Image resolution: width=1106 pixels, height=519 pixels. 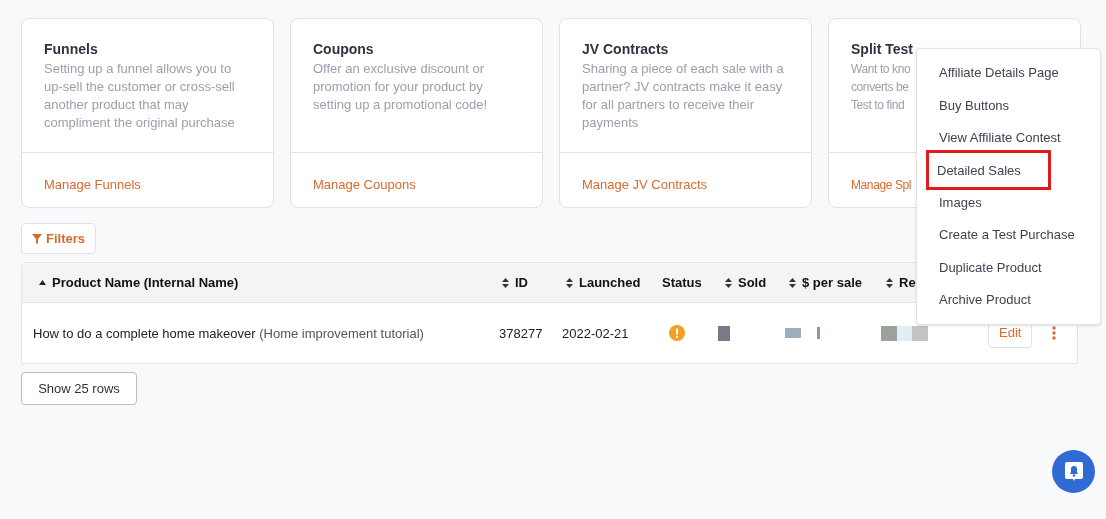 What do you see at coordinates (595, 333) in the screenshot?
I see `table-cell: 2022-02-21` at bounding box center [595, 333].